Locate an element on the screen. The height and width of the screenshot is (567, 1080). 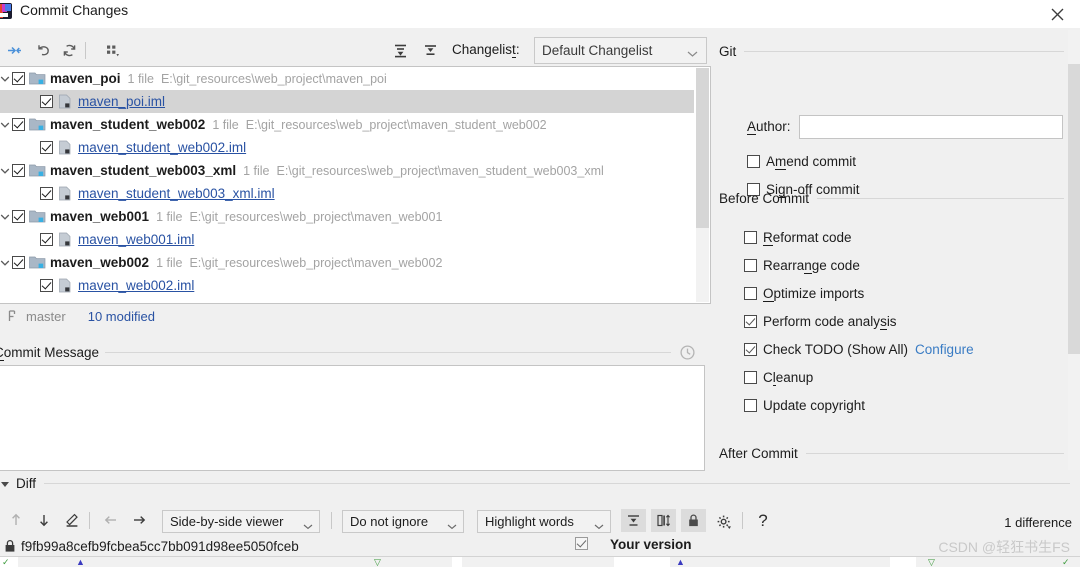
changelist-dropdown: Default Changelist is located at coordinates (620, 50).